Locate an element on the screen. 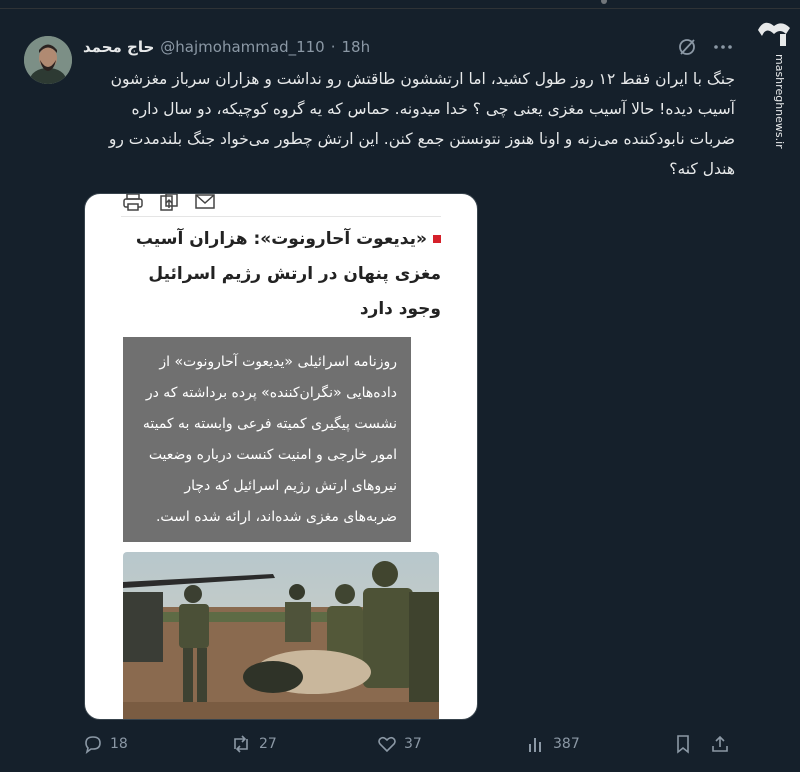  avatar-image is located at coordinates (48, 60).